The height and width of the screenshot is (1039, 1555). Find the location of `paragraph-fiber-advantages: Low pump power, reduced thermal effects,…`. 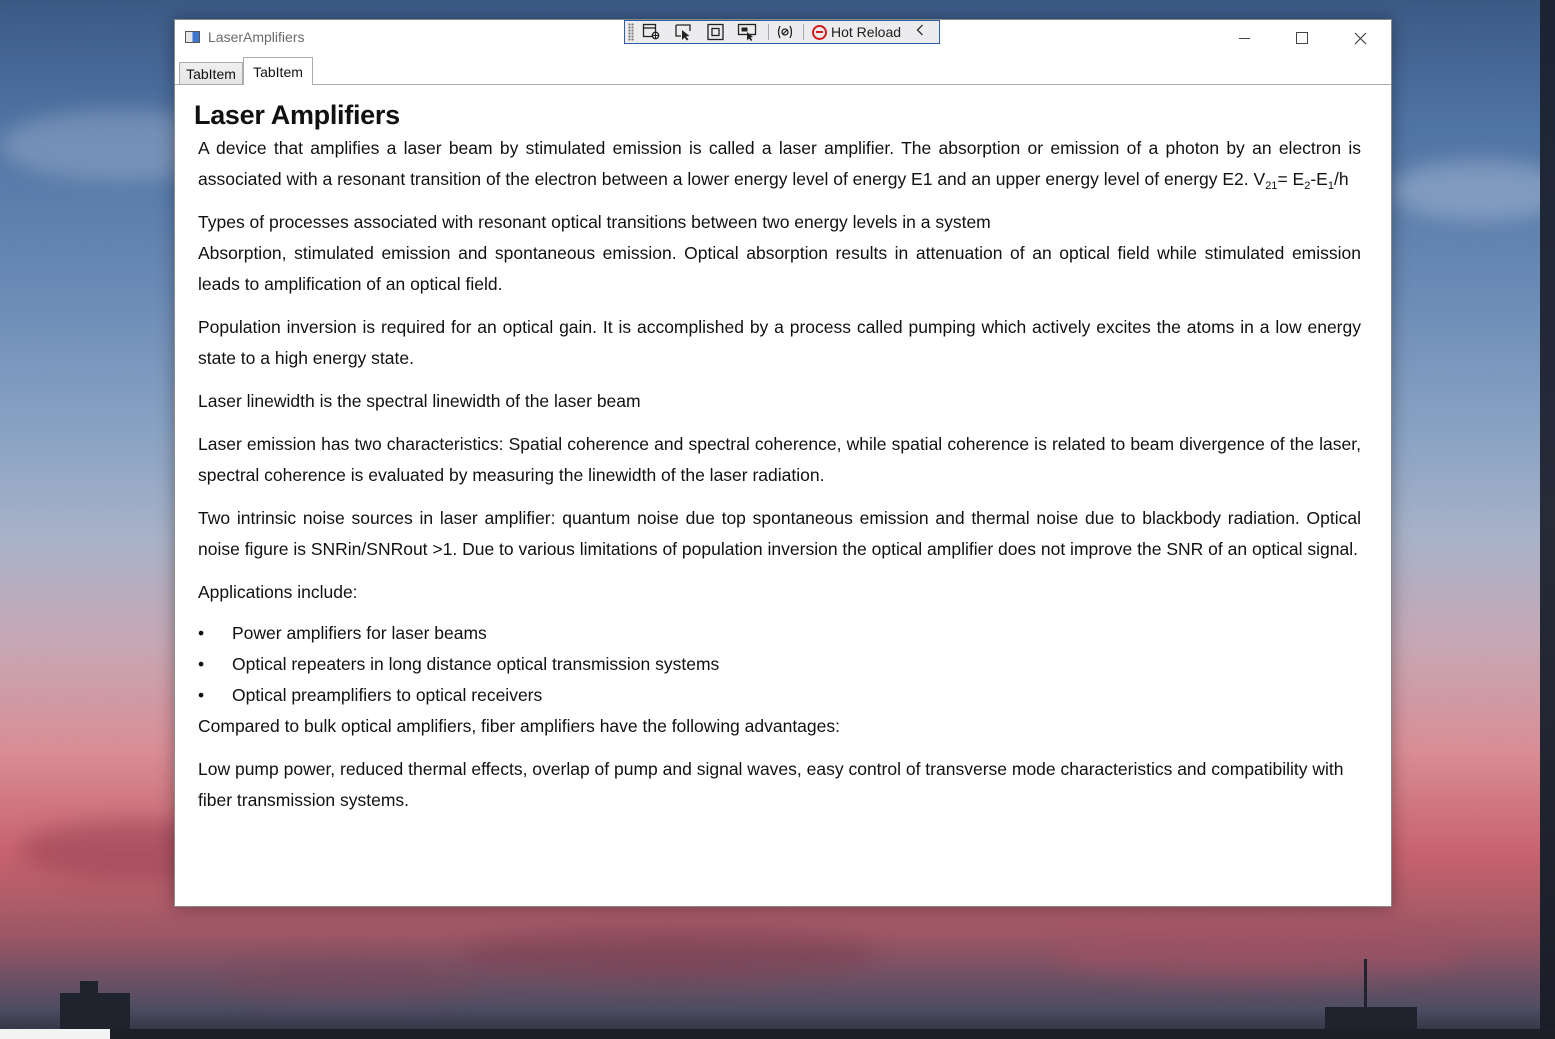

paragraph-fiber-advantages: Low pump power, reduced thermal effects,… is located at coordinates (771, 784).